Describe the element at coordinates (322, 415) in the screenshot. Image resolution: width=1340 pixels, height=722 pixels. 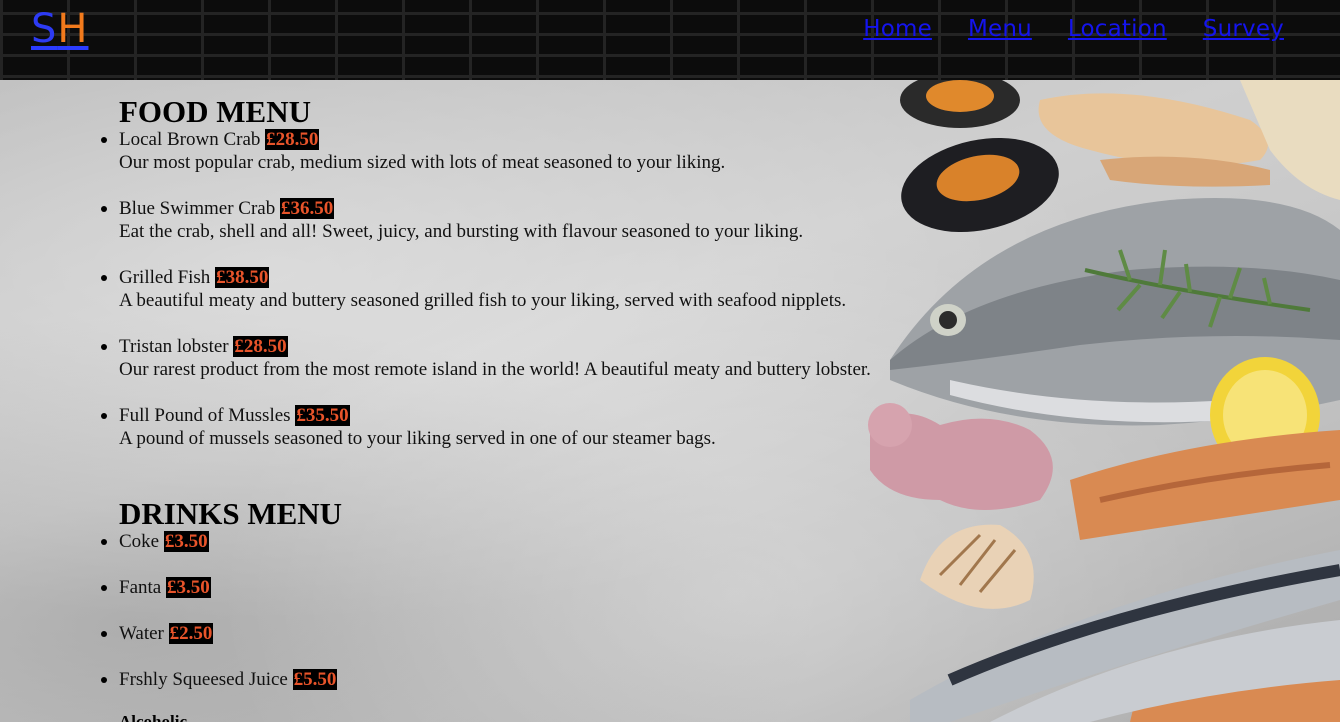
I see `food-item-price: £35.50` at that location.